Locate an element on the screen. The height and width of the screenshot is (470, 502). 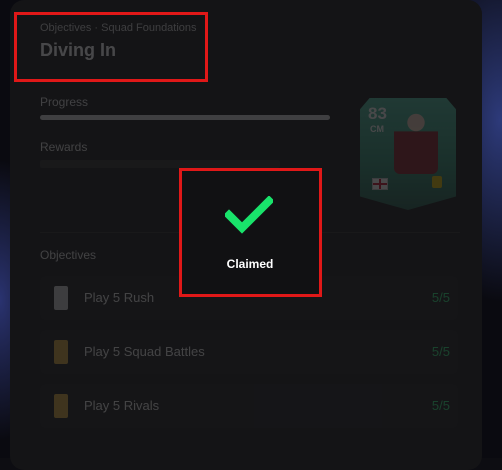
objective-label: Play 5 Squad Battles is located at coordinates (144, 351).